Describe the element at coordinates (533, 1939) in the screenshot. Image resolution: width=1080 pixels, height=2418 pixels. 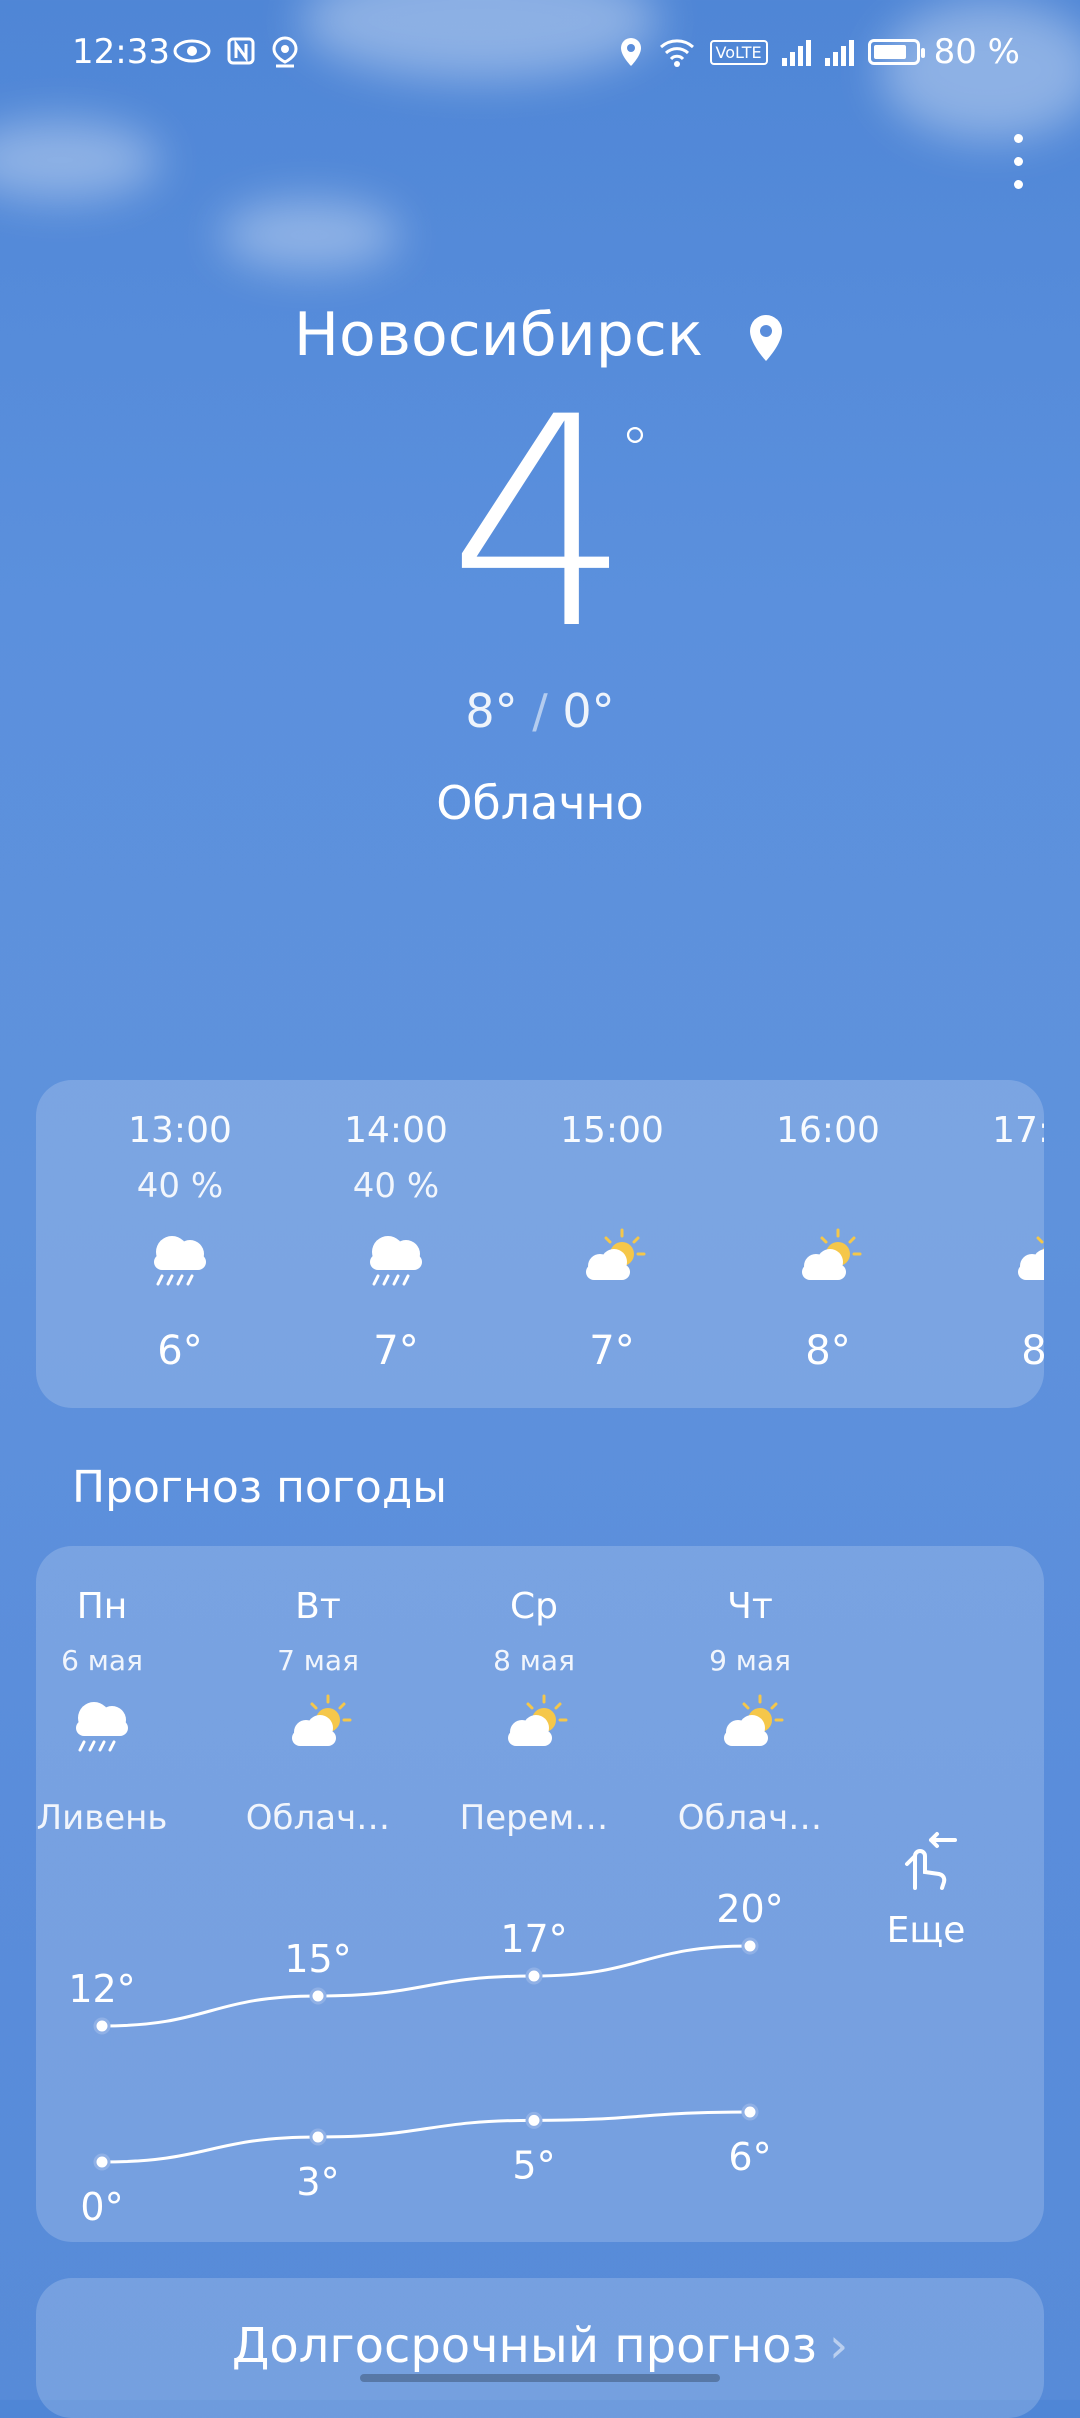
I see `high-temp-label: 17°` at that location.